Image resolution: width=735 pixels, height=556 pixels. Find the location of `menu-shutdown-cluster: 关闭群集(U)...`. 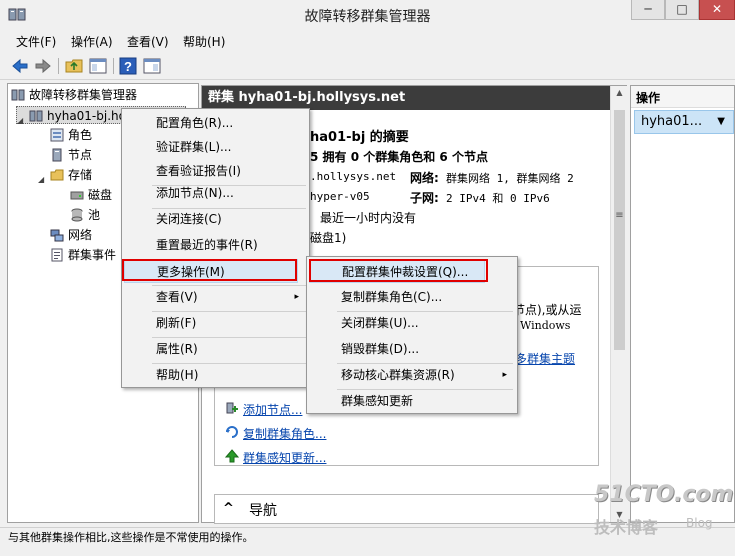

menu-shutdown-cluster: 关闭群集(U)... is located at coordinates (412, 323).